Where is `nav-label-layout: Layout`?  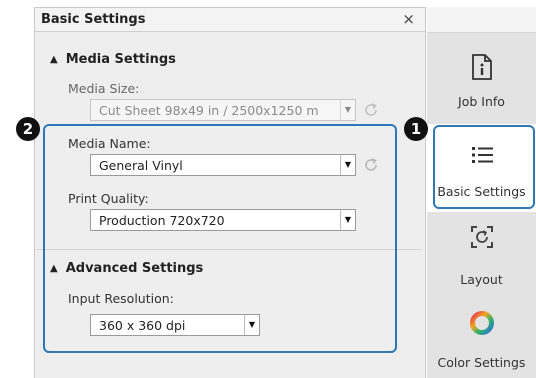
nav-label-layout: Layout is located at coordinates (481, 279).